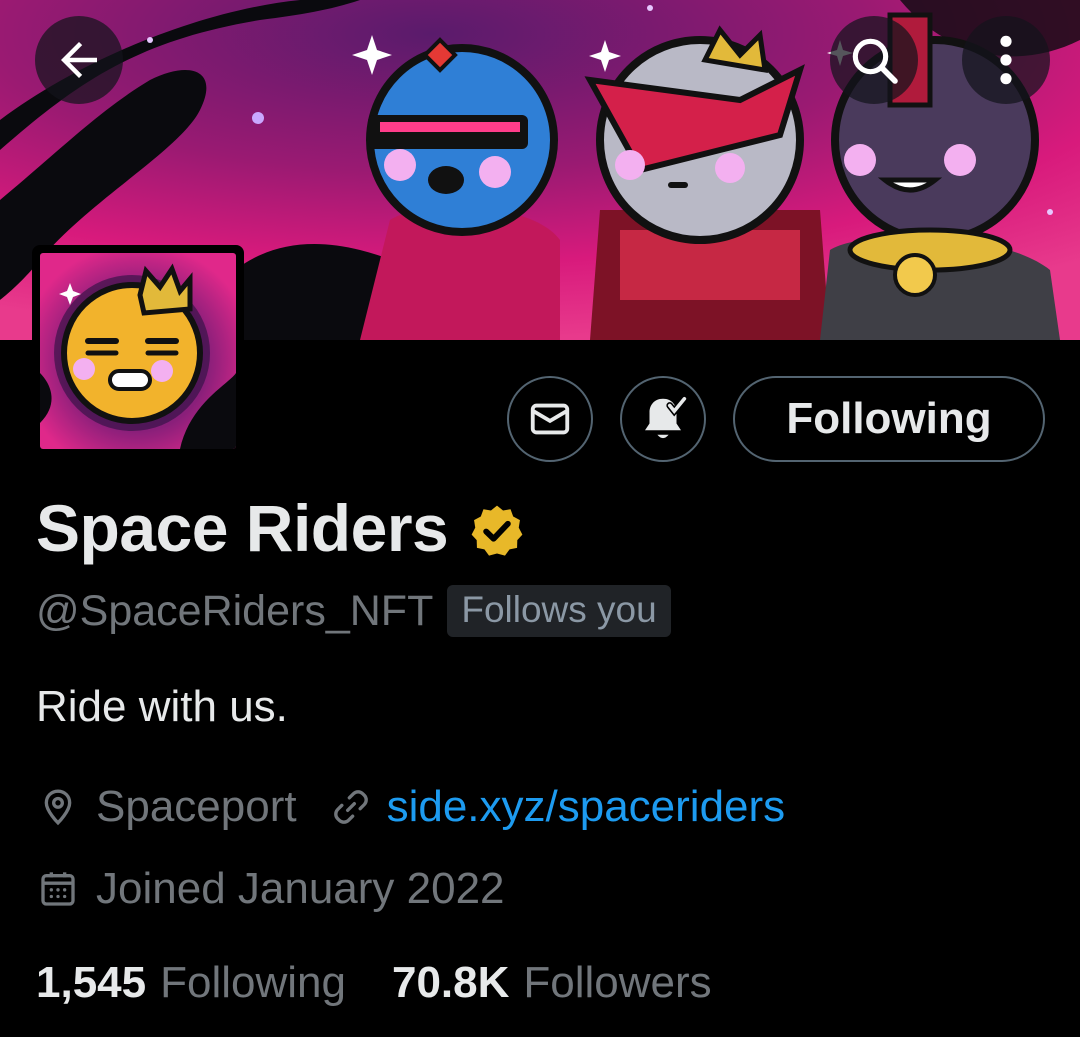 The width and height of the screenshot is (1080, 1037). I want to click on search-button, so click(874, 60).